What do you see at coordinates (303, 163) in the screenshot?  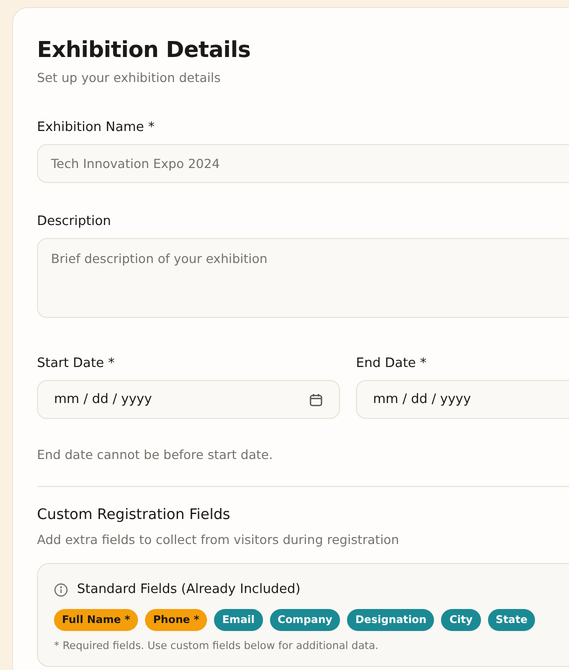 I see `name-input: Tech Innovation Expo 2024` at bounding box center [303, 163].